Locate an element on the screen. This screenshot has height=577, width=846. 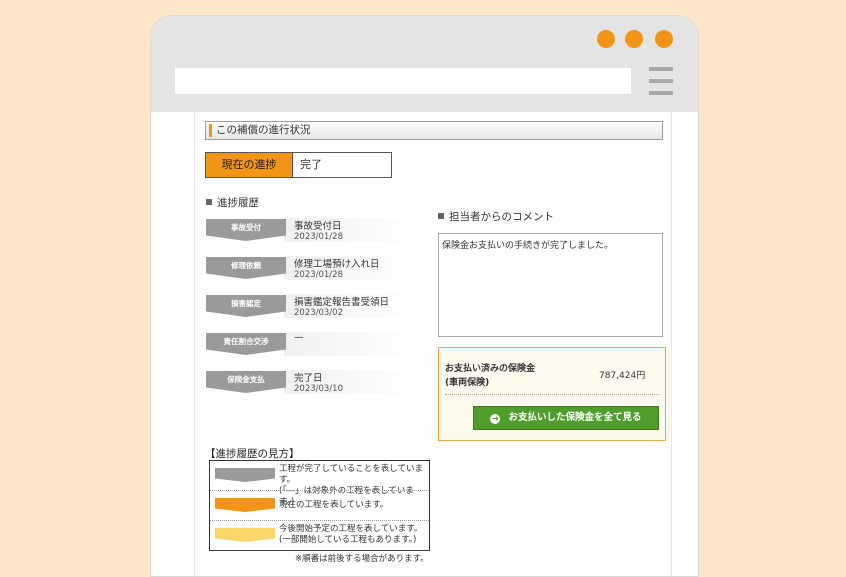
orange-arrow-swatch is located at coordinates (245, 505).